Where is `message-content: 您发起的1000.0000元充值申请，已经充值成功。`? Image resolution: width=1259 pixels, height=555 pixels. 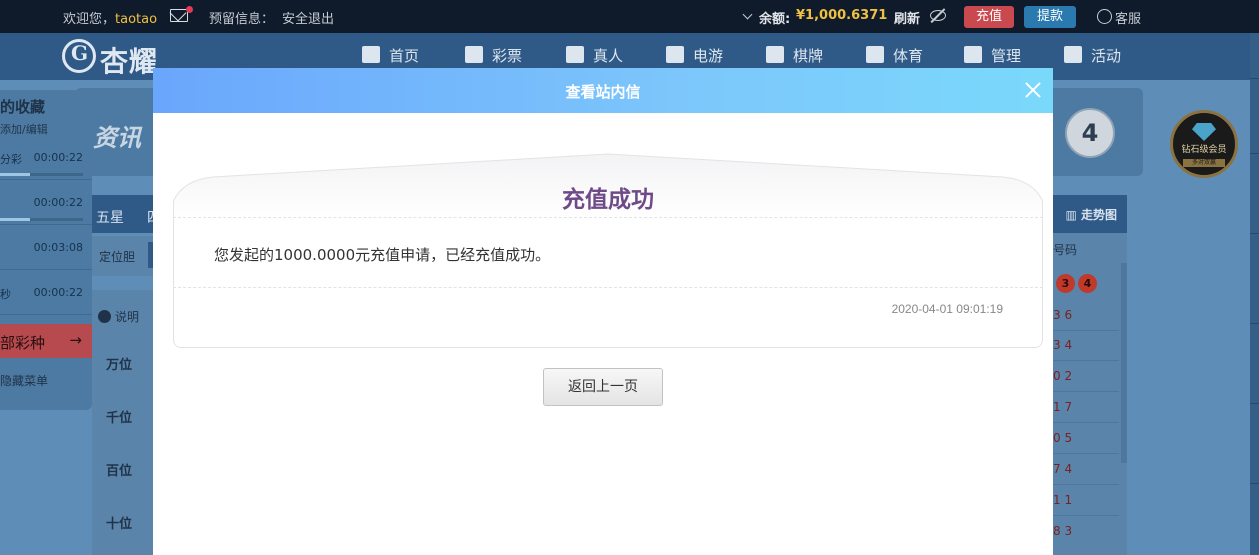 message-content: 您发起的1000.0000元充值申请，已经充值成功。 is located at coordinates (382, 255).